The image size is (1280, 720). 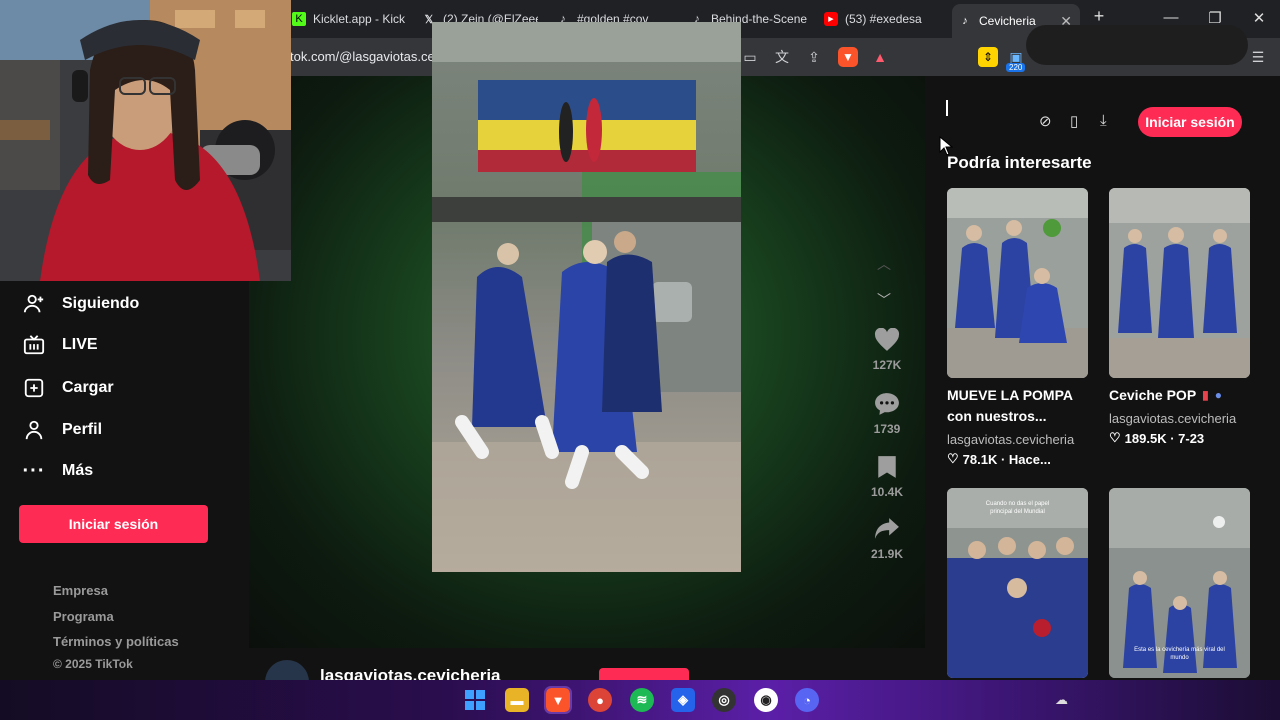 I want to click on suggestion-card-meta: ♡ 189.5K · 7-23, so click(x=1156, y=438).